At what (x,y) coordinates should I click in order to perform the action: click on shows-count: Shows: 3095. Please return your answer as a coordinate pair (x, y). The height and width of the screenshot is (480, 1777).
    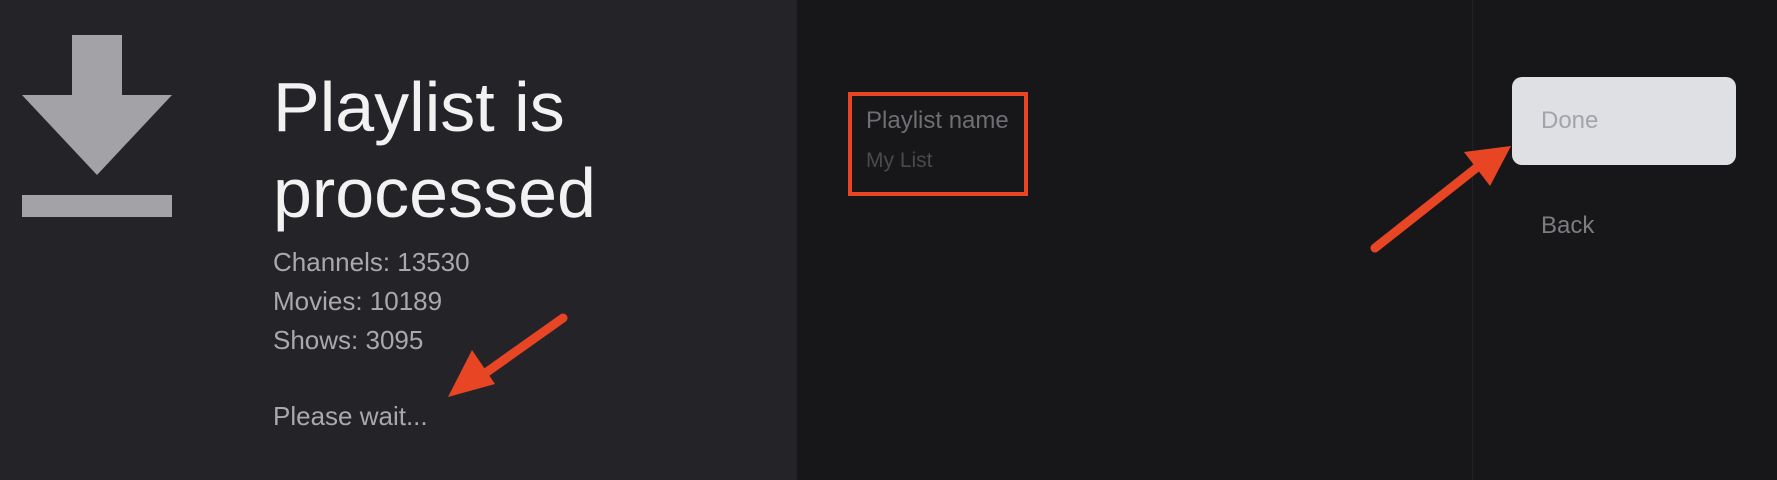
    Looking at the image, I should click on (348, 340).